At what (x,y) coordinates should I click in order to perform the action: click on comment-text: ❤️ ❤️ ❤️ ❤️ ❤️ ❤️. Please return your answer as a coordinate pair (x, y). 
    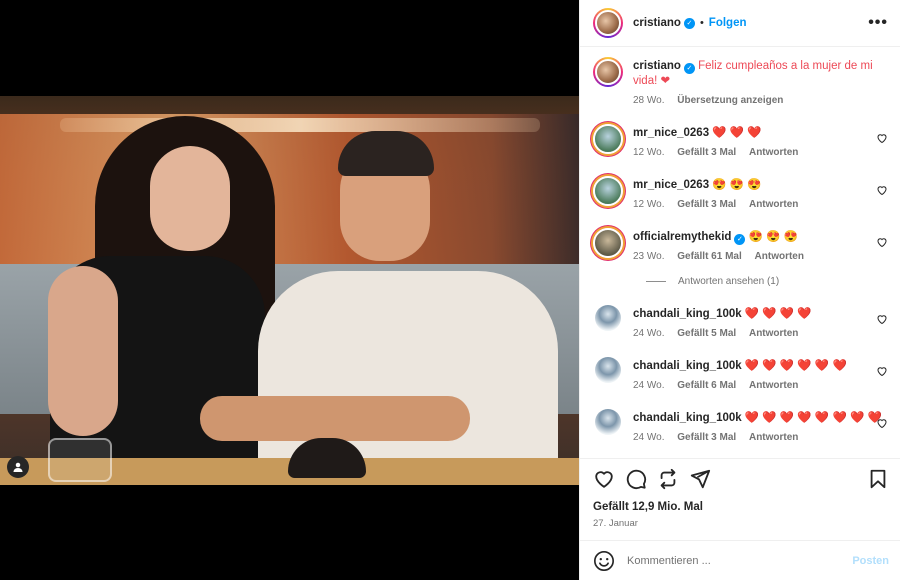
    Looking at the image, I should click on (795, 366).